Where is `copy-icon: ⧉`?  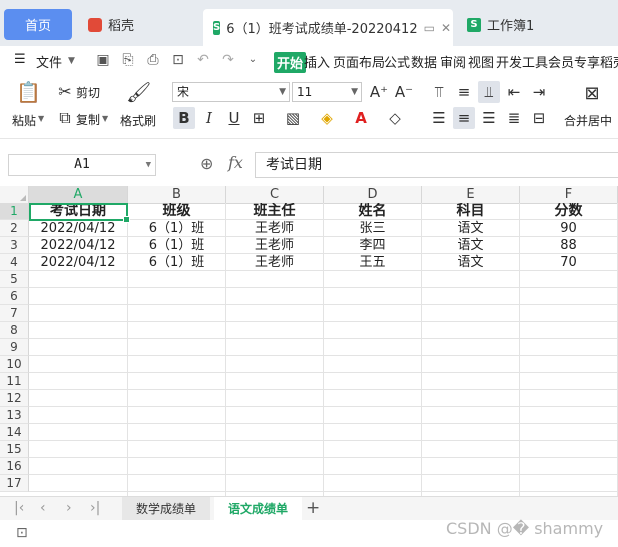 copy-icon: ⧉ is located at coordinates (65, 118).